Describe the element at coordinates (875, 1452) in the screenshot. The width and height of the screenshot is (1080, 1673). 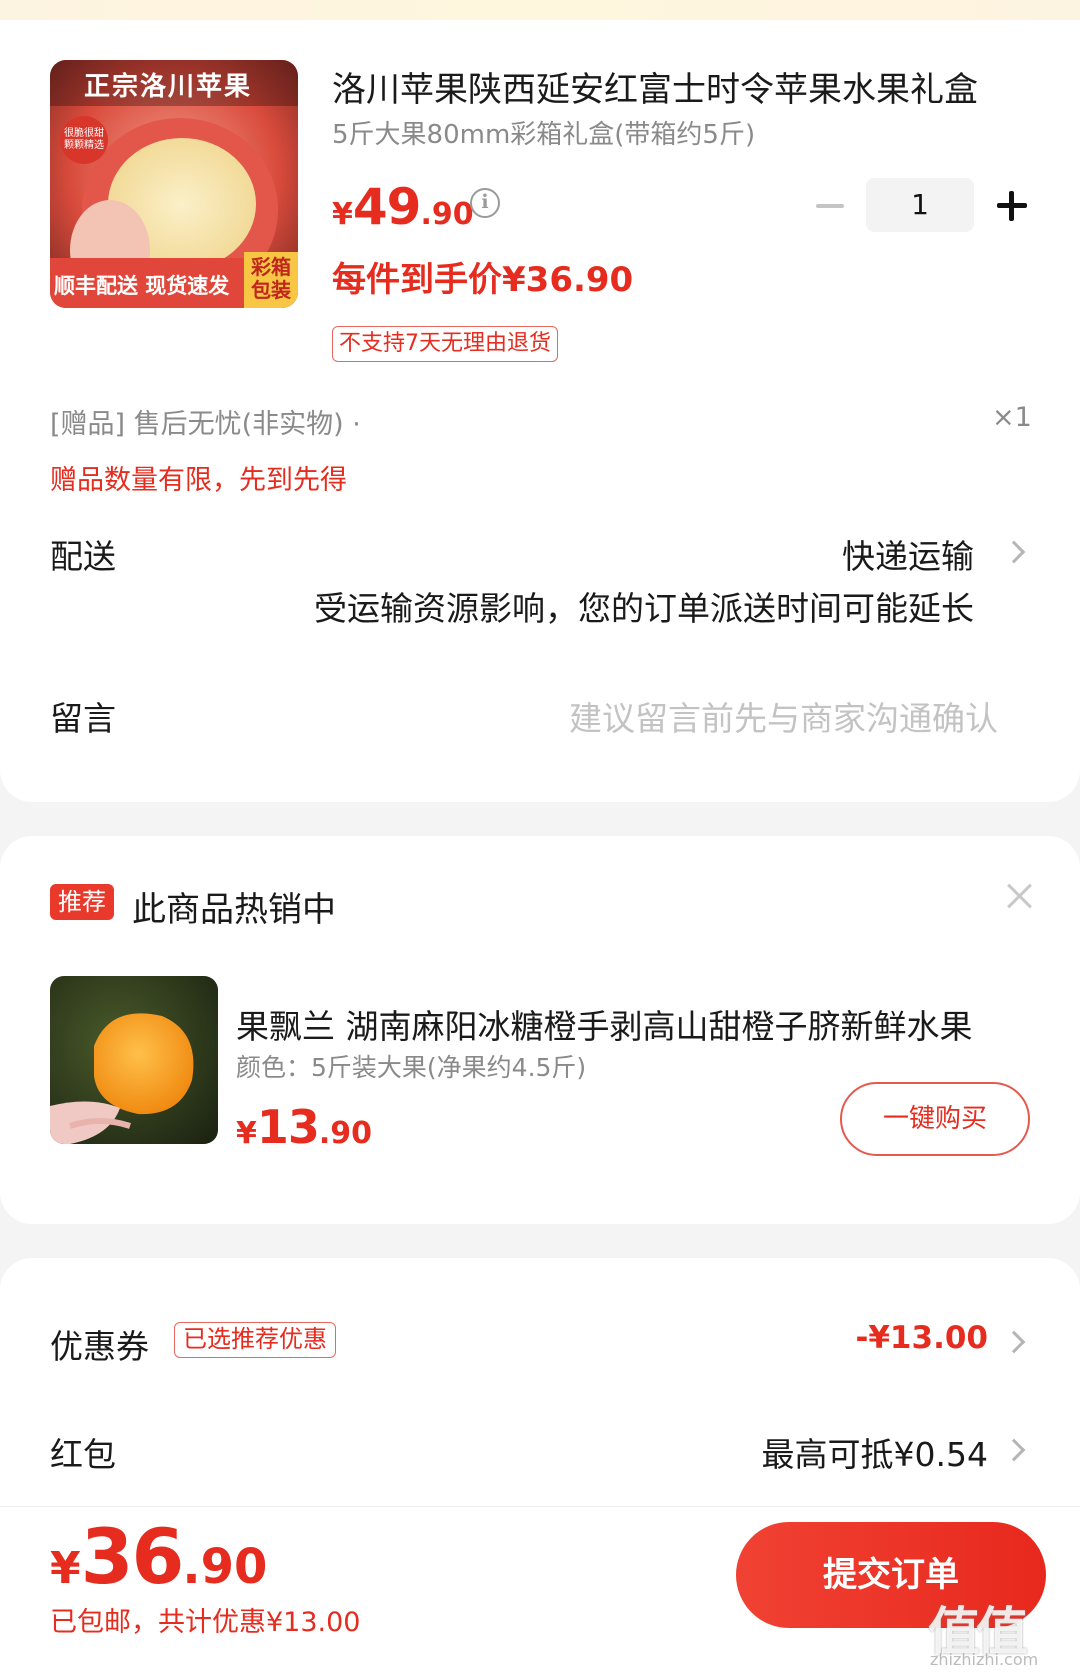
I see `redpack-value: 最高可抵¥0.54` at that location.